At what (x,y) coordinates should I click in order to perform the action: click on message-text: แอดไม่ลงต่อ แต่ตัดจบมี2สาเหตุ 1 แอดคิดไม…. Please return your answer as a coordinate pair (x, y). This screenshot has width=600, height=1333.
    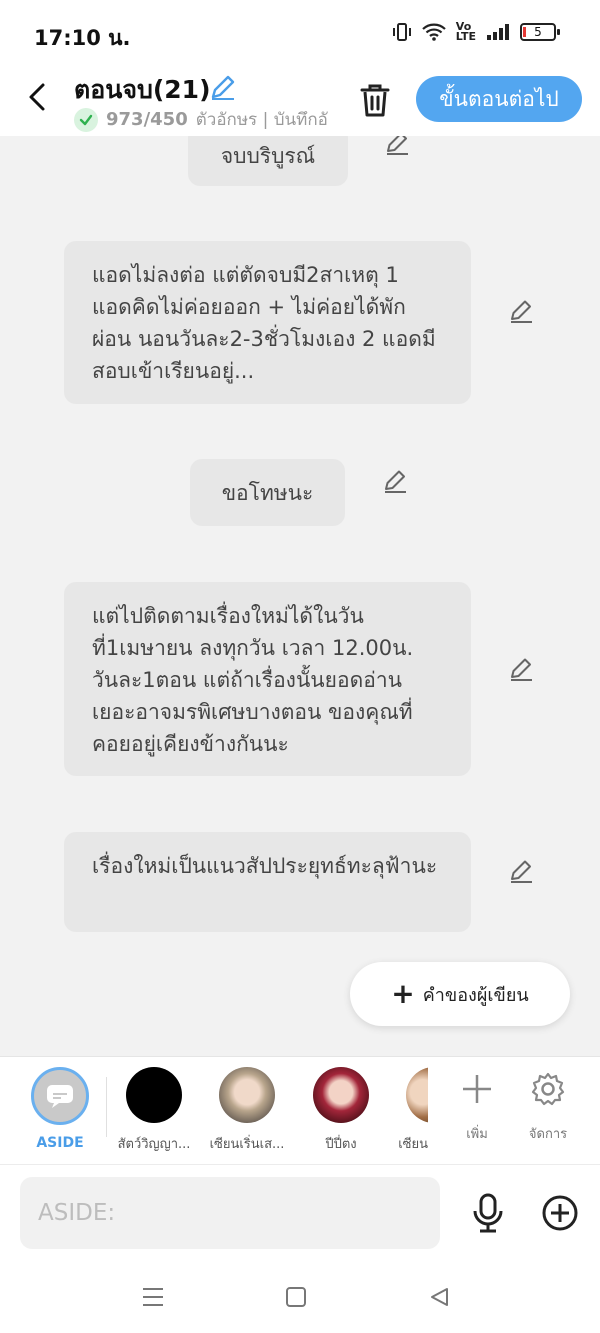
    Looking at the image, I should click on (264, 323).